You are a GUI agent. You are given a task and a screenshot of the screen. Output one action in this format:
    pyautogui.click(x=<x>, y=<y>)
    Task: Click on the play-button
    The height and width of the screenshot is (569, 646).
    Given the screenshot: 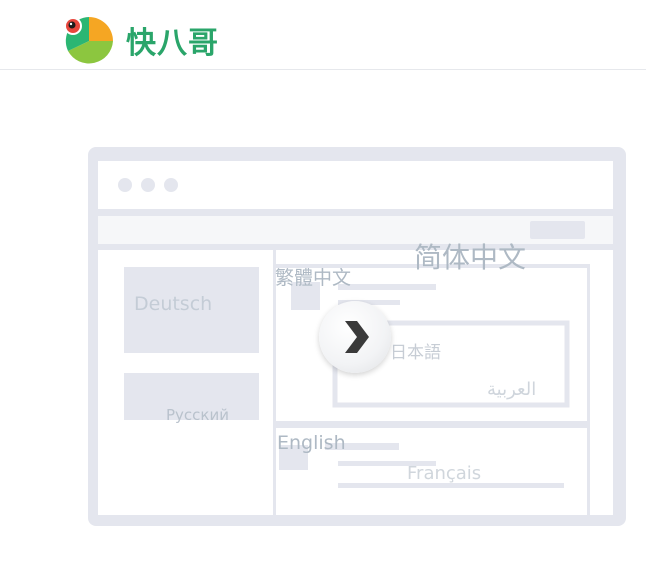 What is the action you would take?
    pyautogui.click(x=355, y=337)
    